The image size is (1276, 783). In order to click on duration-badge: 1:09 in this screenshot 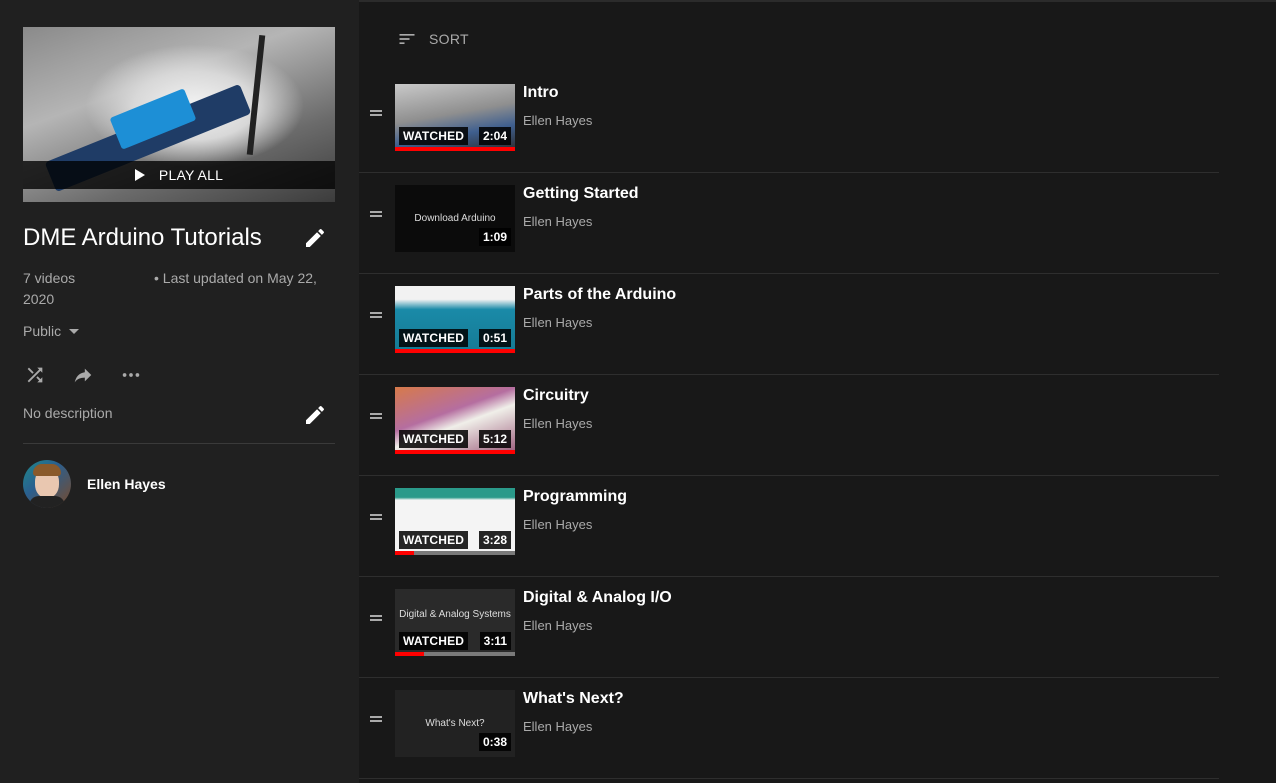, I will do `click(494, 237)`.